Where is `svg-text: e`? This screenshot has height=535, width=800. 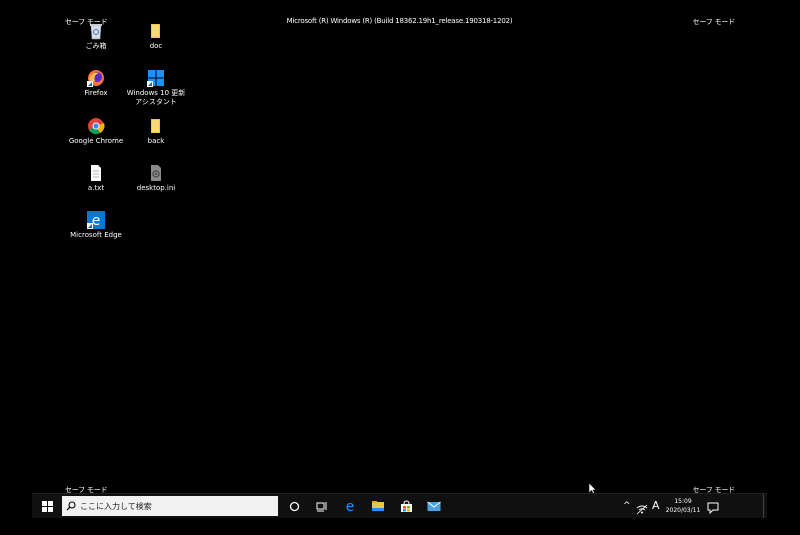
svg-text: e is located at coordinates (350, 506).